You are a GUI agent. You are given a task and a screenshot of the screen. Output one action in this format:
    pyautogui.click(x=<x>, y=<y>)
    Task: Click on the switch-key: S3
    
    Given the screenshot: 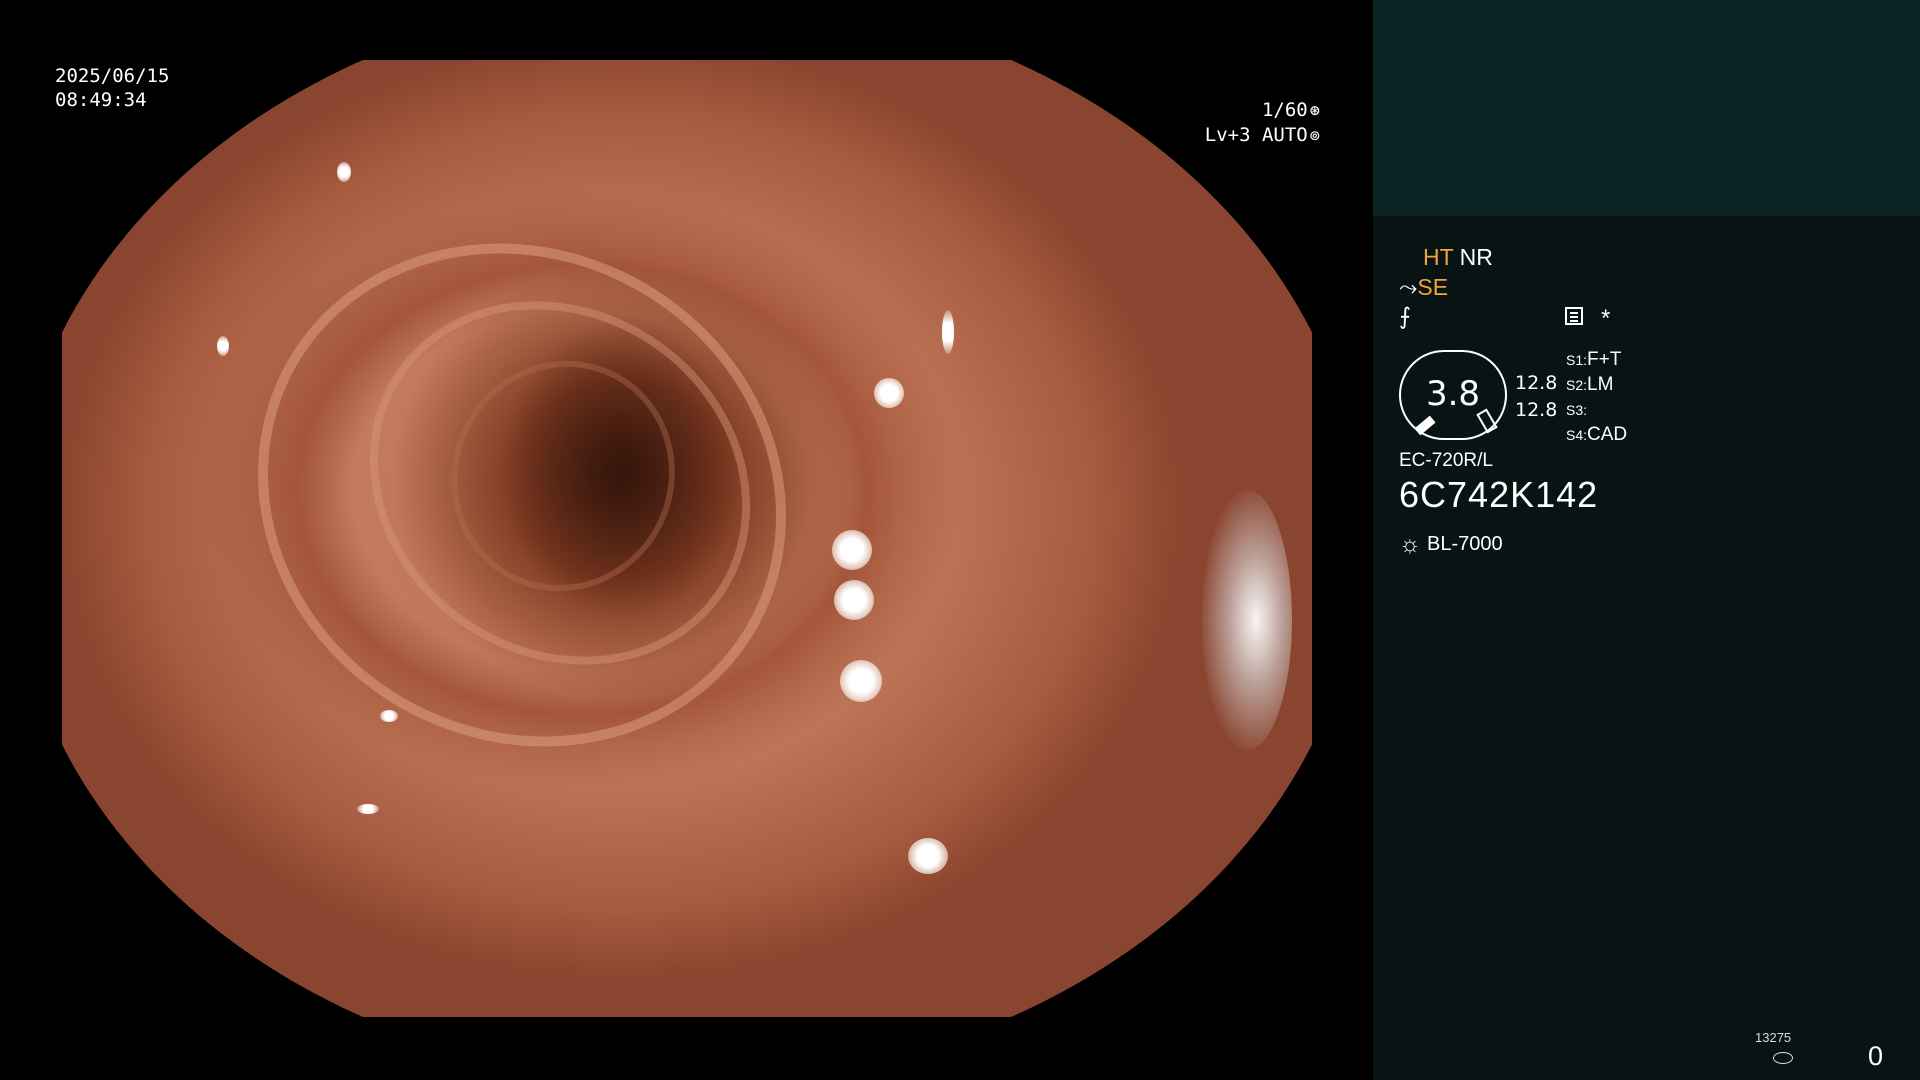 What is the action you would take?
    pyautogui.click(x=1575, y=410)
    